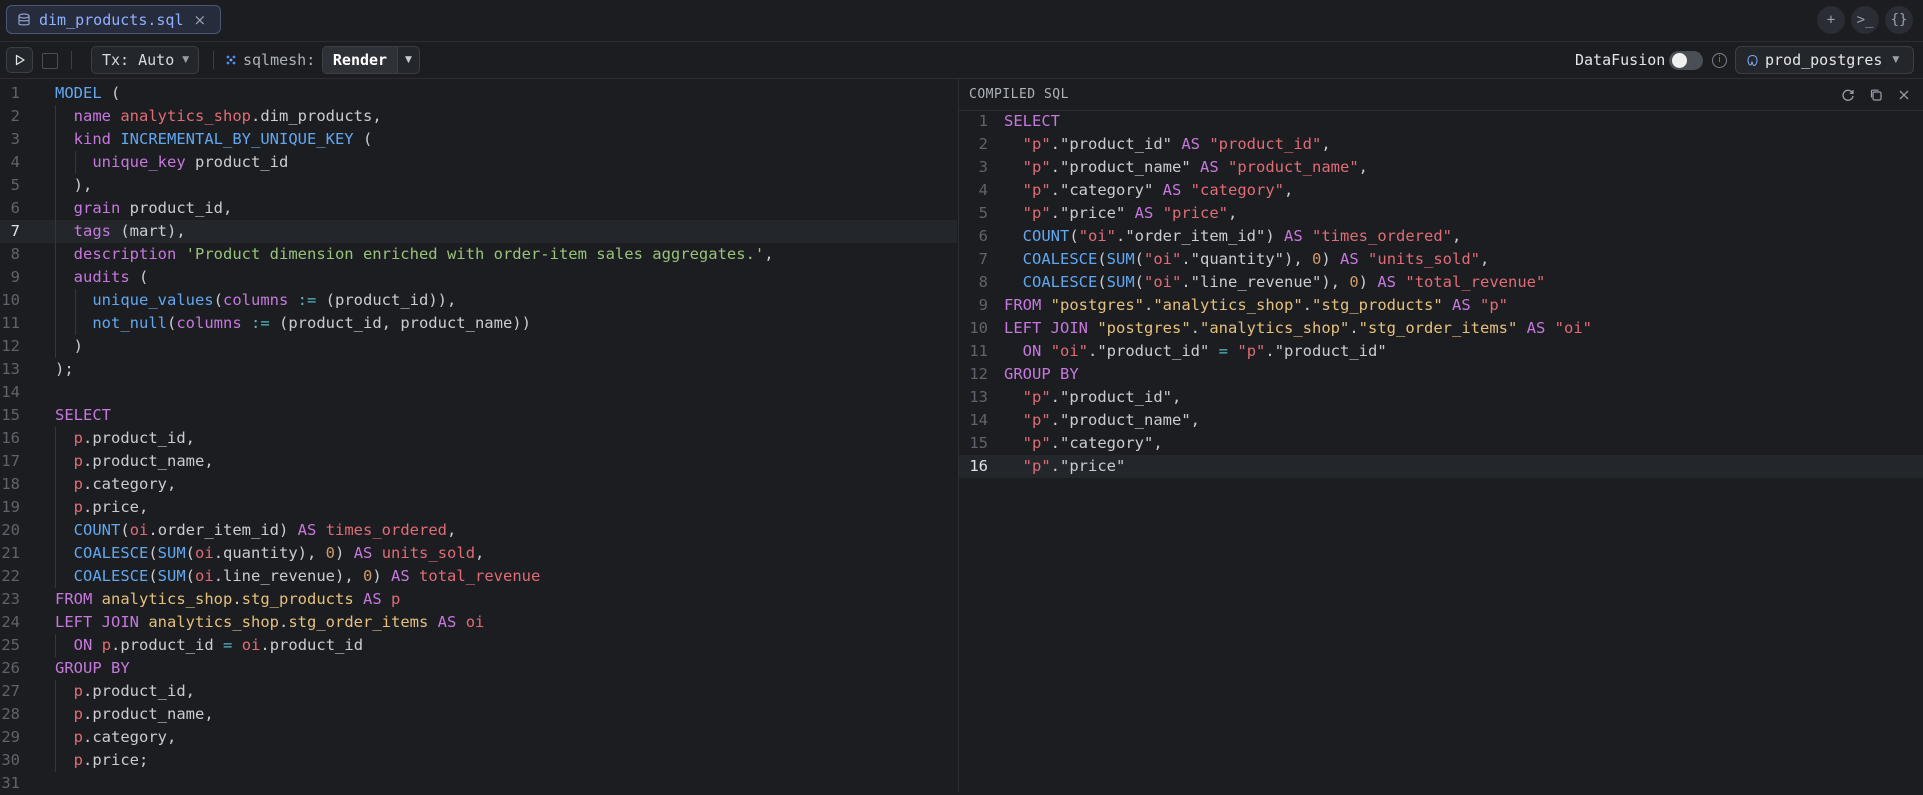 The image size is (1923, 795). I want to click on code-token: "price", so click(1195, 213).